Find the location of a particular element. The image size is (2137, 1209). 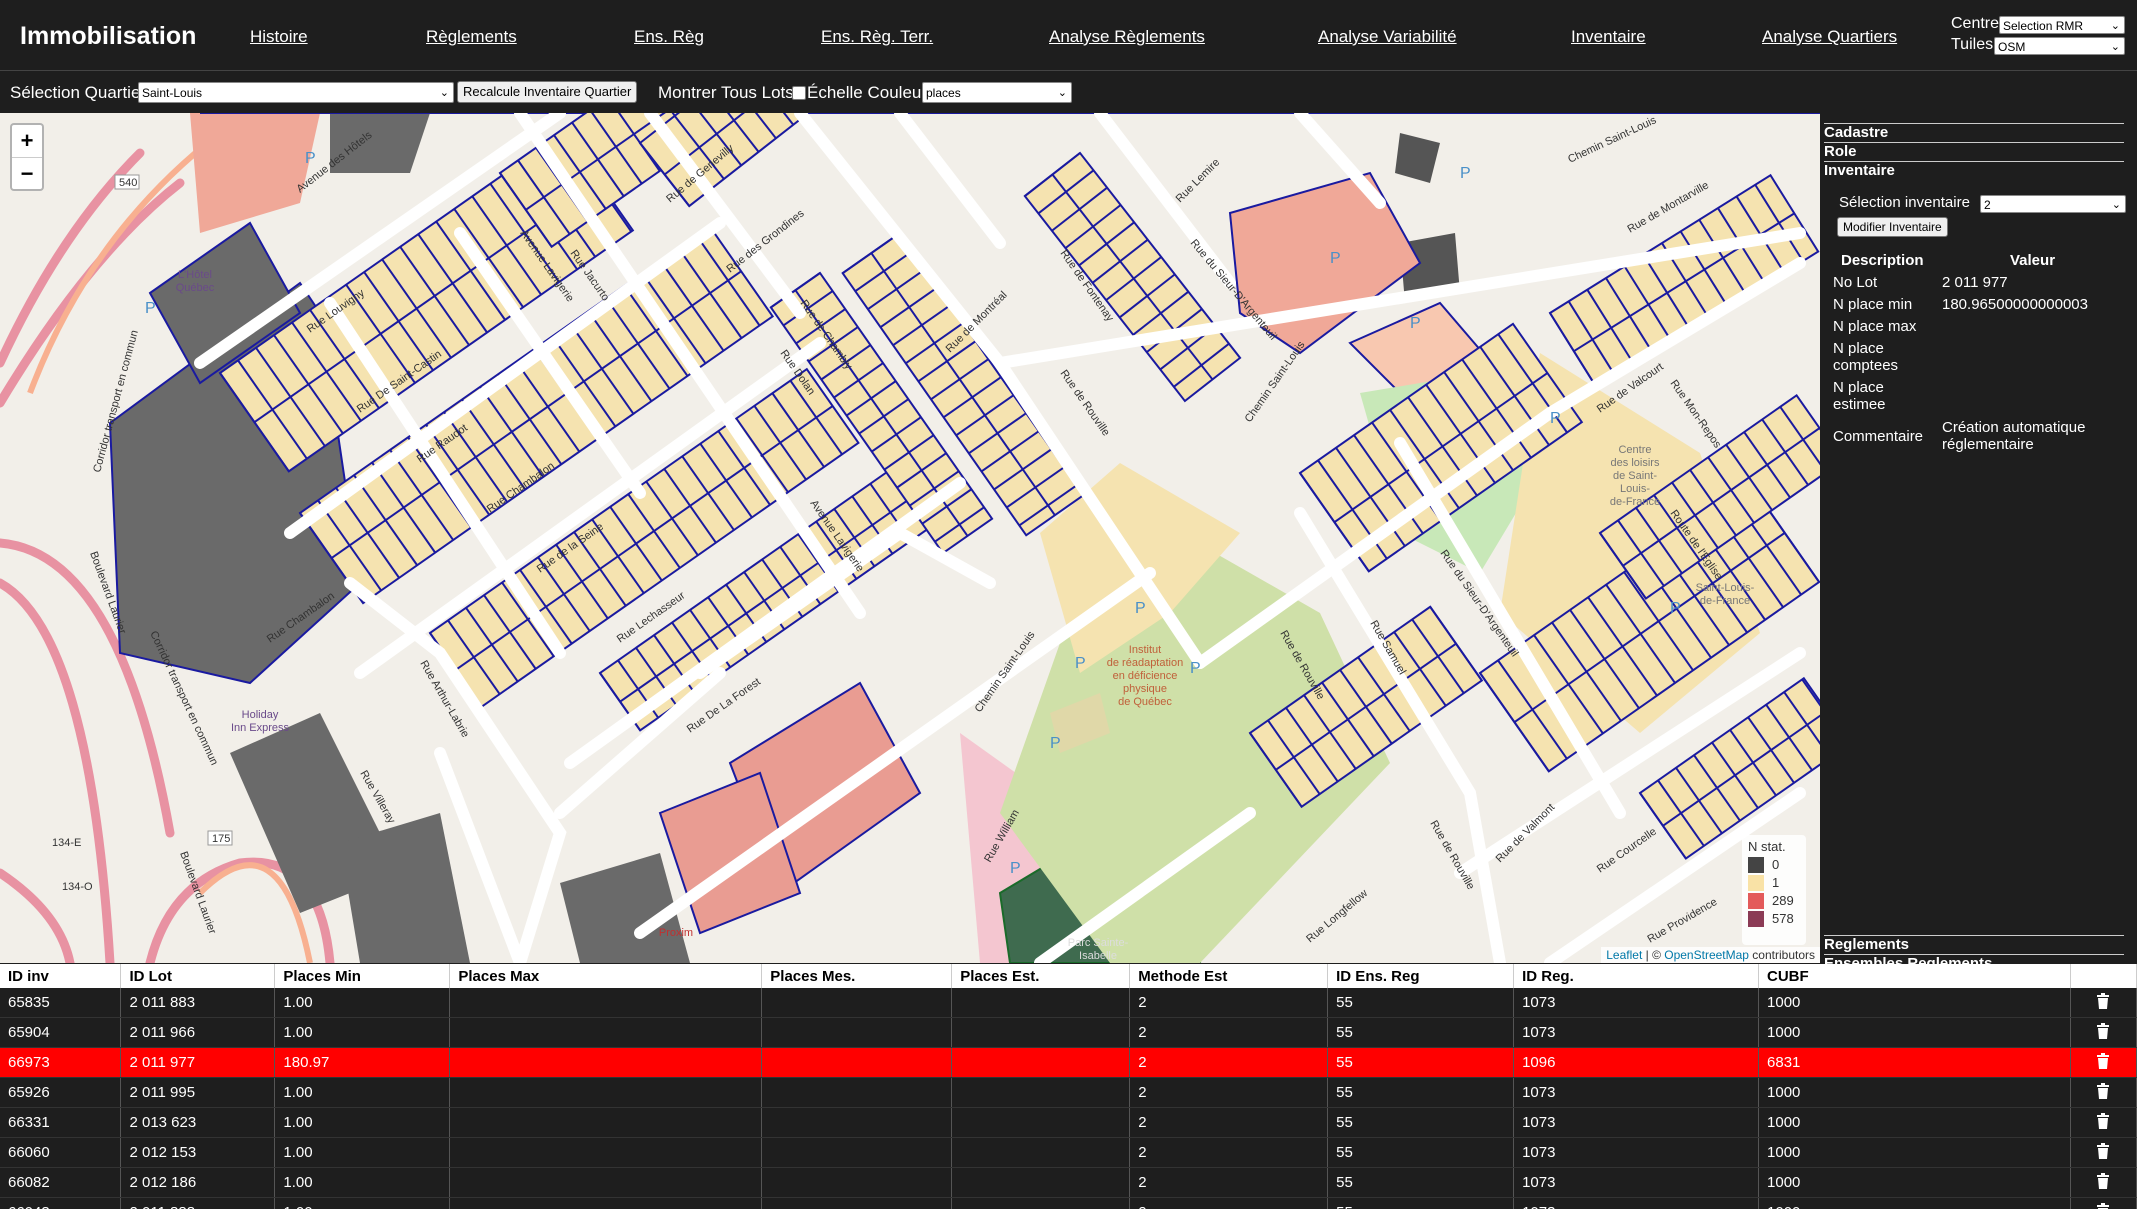

tuiles-select: OSM ⌄ is located at coordinates (2059, 46).